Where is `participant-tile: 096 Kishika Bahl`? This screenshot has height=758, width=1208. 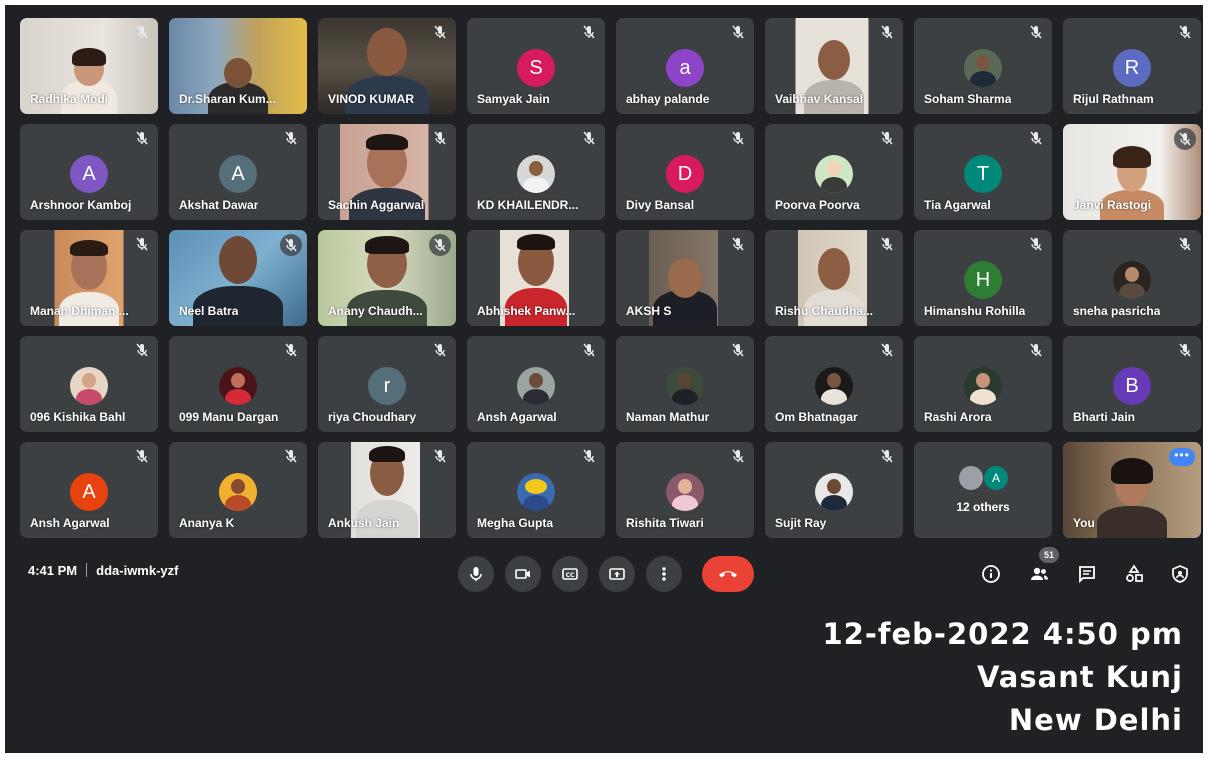
participant-tile: 096 Kishika Bahl is located at coordinates (89, 384).